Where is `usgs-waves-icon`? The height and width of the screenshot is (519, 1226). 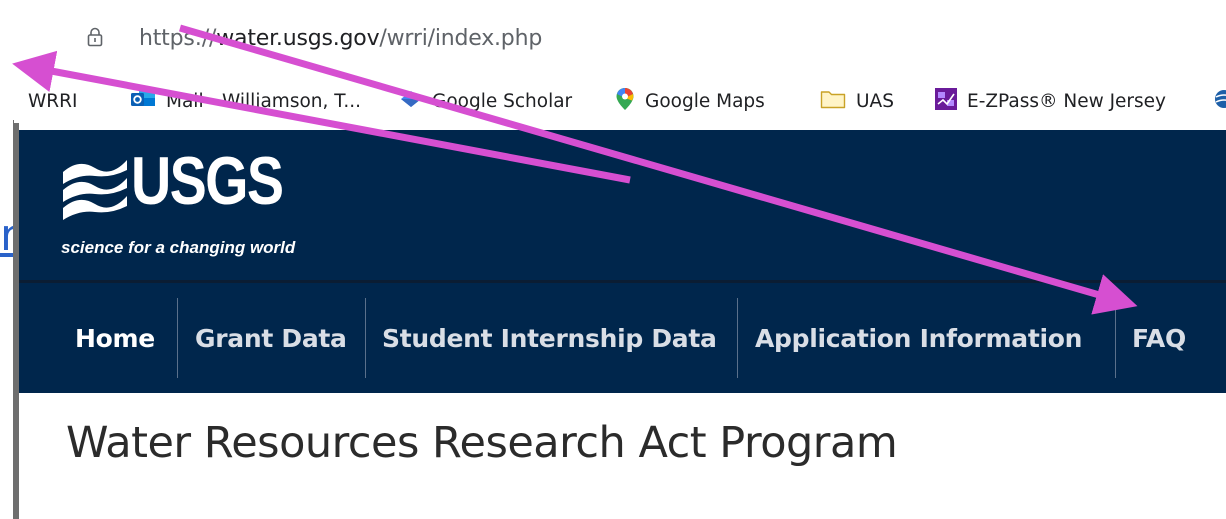 usgs-waves-icon is located at coordinates (95, 190).